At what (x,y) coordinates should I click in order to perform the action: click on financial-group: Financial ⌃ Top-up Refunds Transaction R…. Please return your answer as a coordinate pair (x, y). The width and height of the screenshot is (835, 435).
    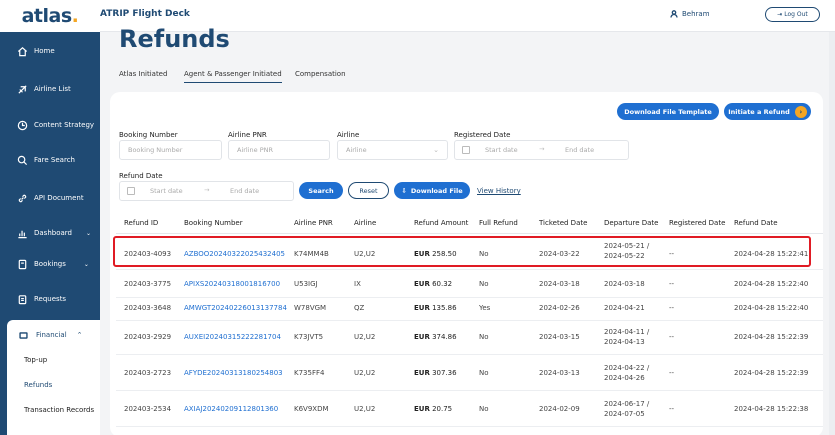
    Looking at the image, I should click on (53, 377).